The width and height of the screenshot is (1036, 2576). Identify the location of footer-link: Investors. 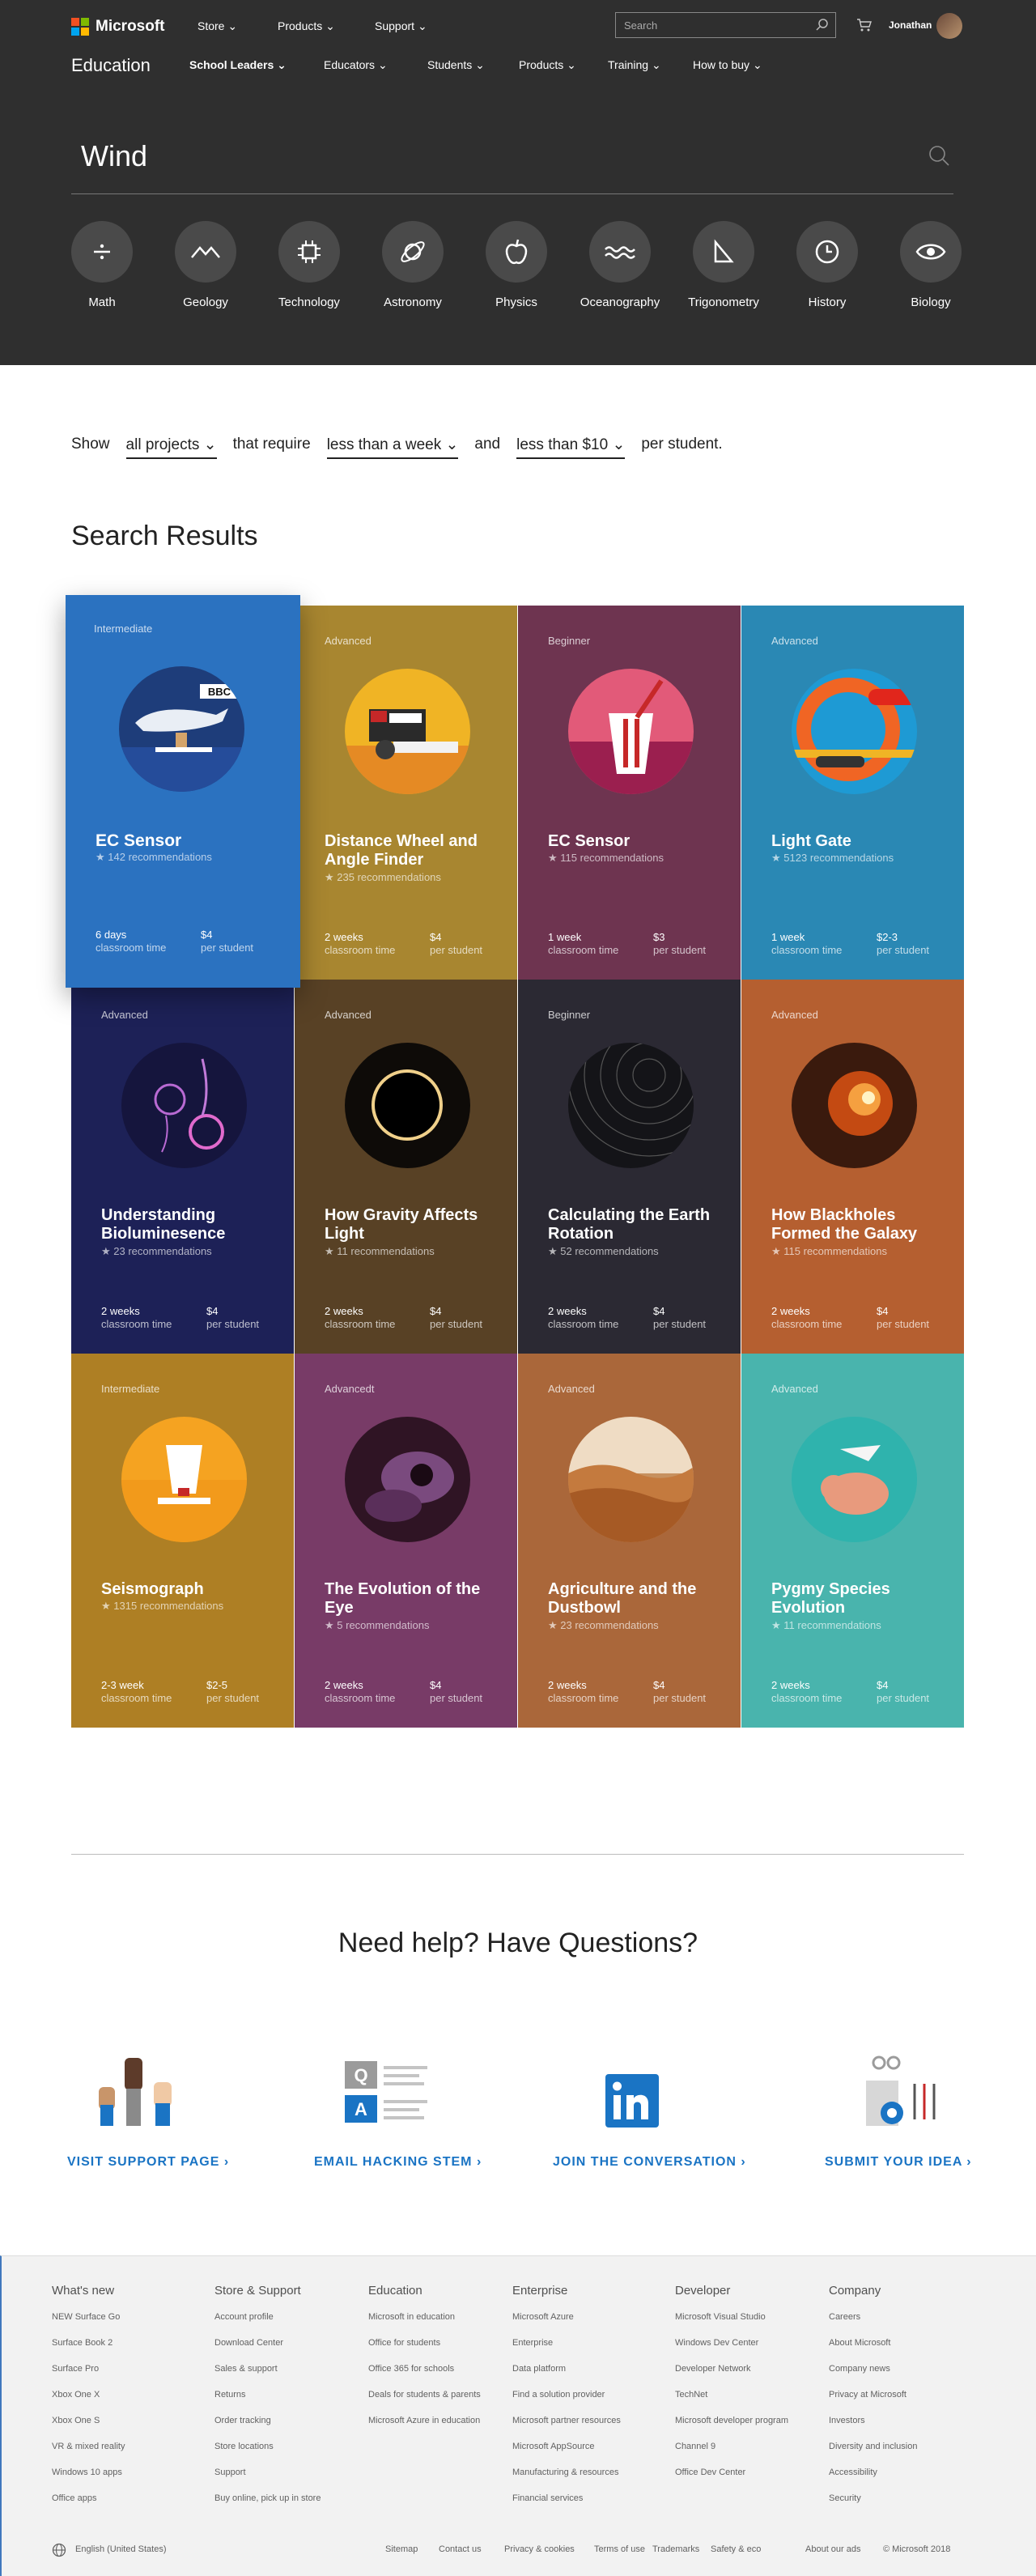
(873, 2429).